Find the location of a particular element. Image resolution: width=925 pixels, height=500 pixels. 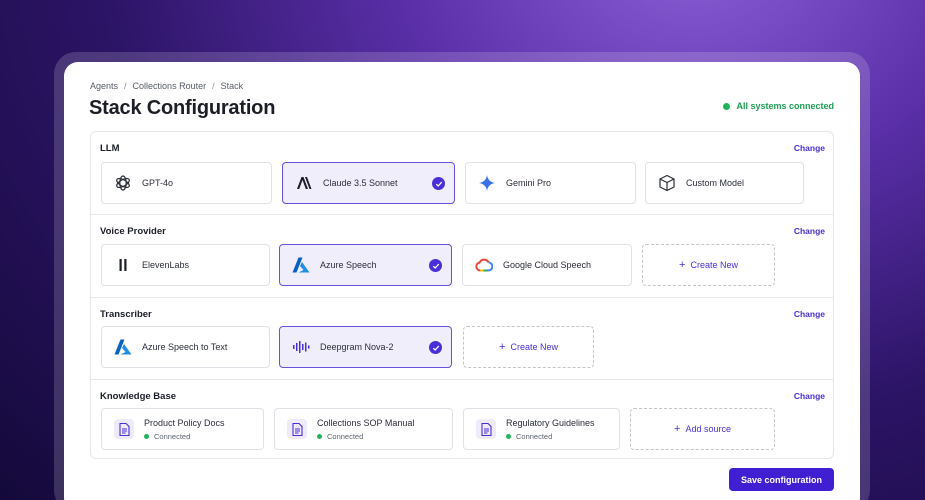

gemini-icon is located at coordinates (487, 183).